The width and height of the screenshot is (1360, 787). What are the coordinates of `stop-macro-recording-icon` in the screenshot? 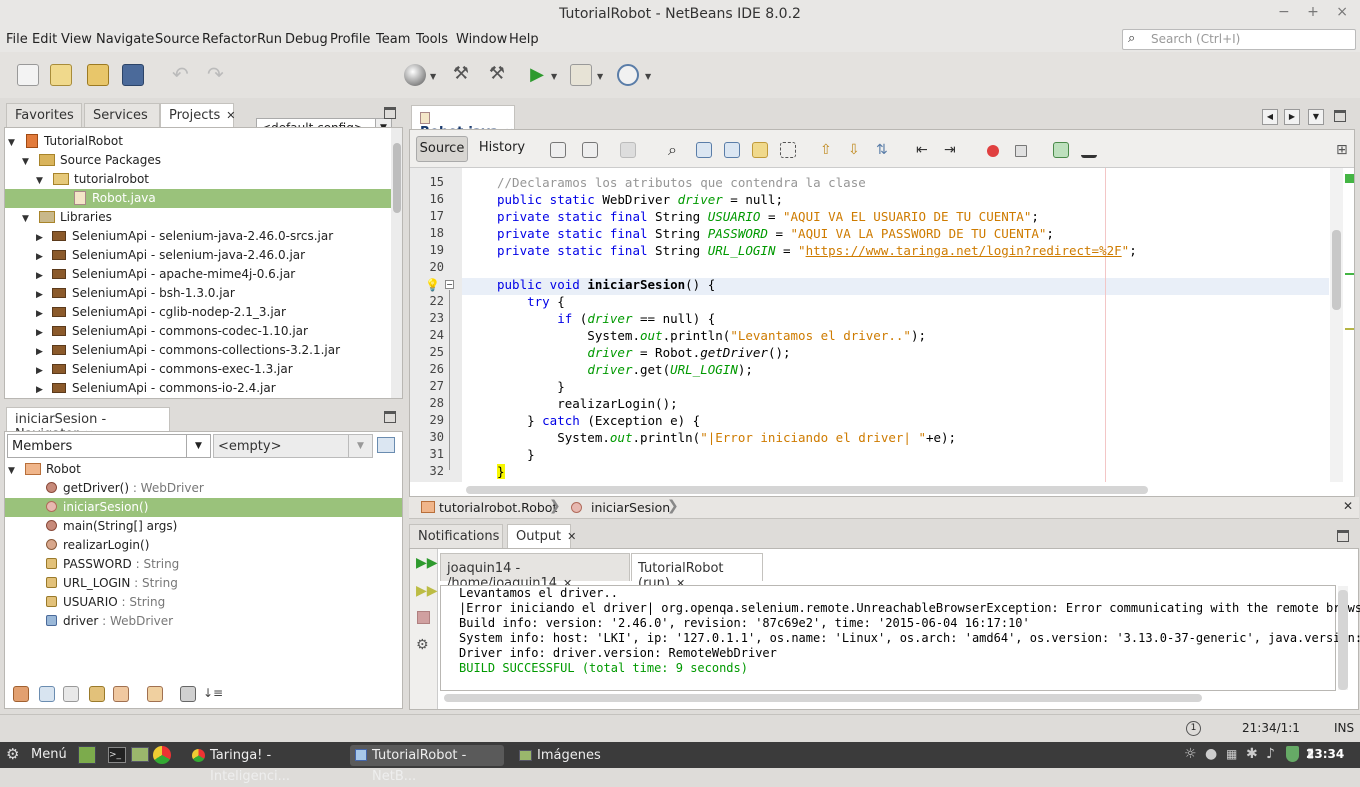 It's located at (1021, 151).